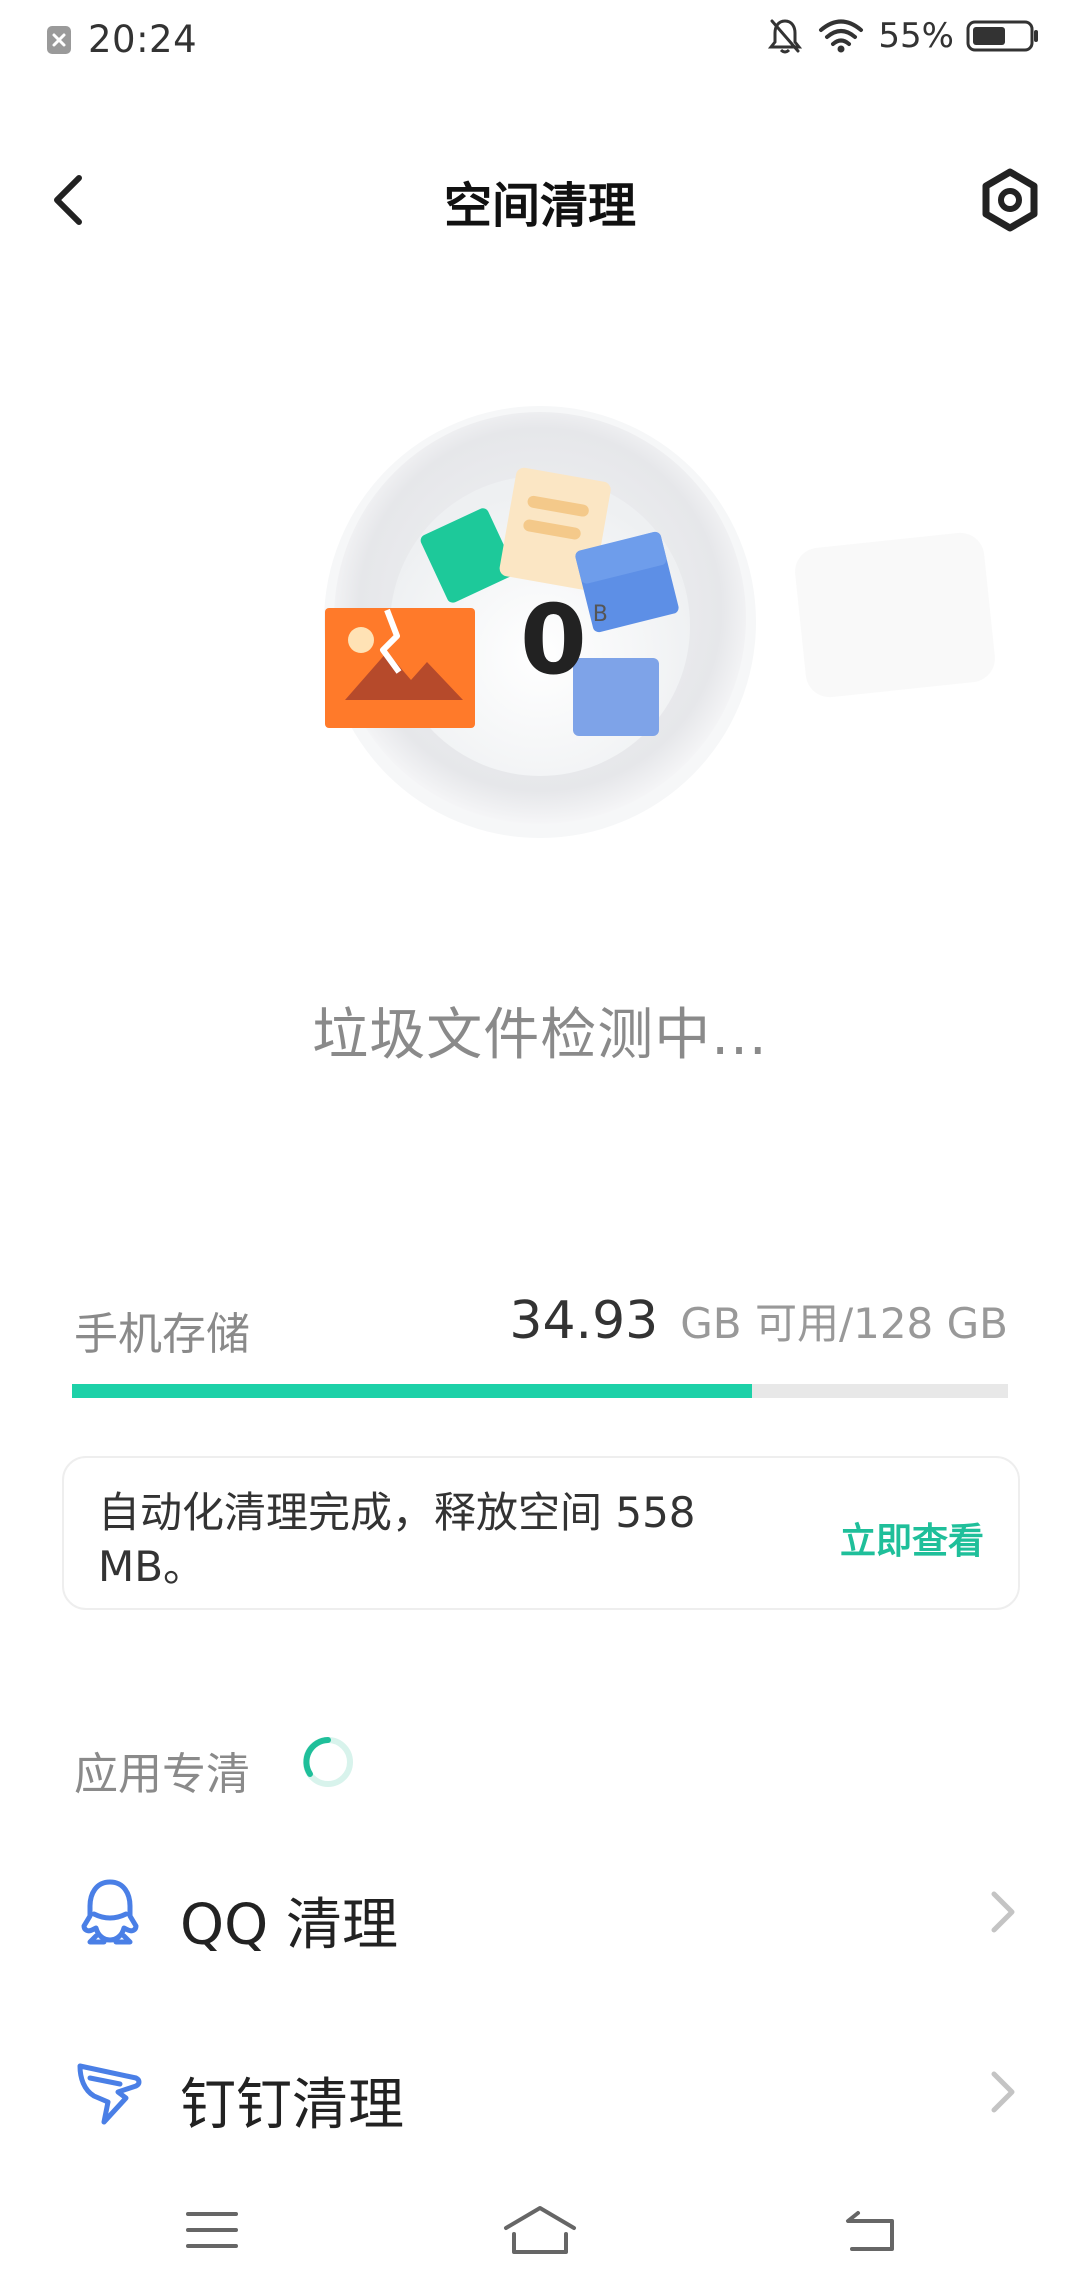 The image size is (1080, 2280). I want to click on settings-icon, so click(1010, 200).